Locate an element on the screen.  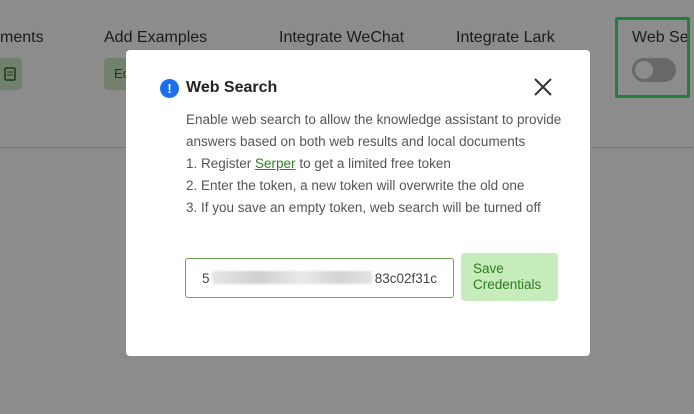
redacted-token-blur is located at coordinates (292, 277).